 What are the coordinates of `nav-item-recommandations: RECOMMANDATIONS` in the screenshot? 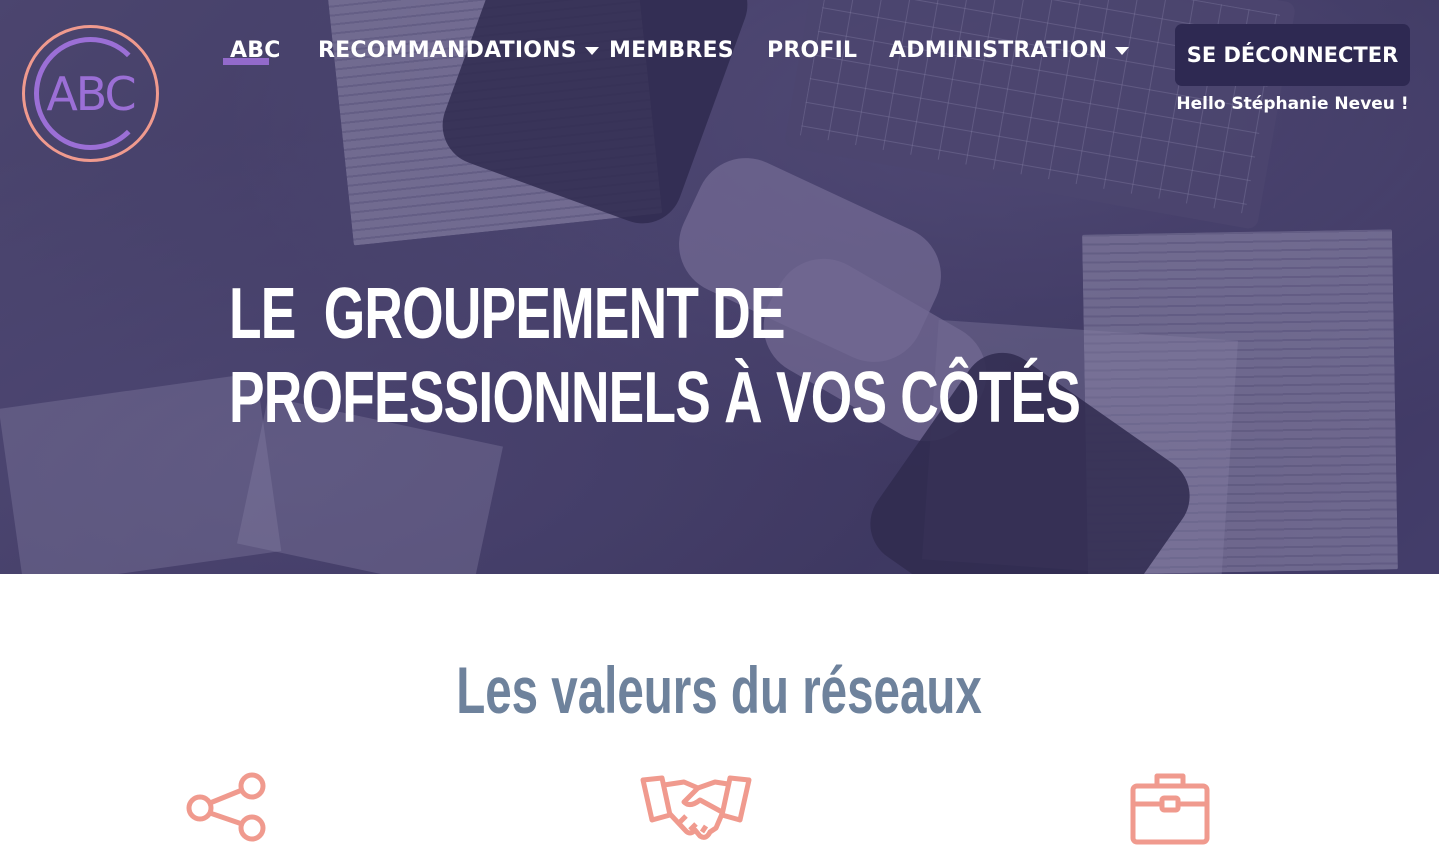 It's located at (458, 50).